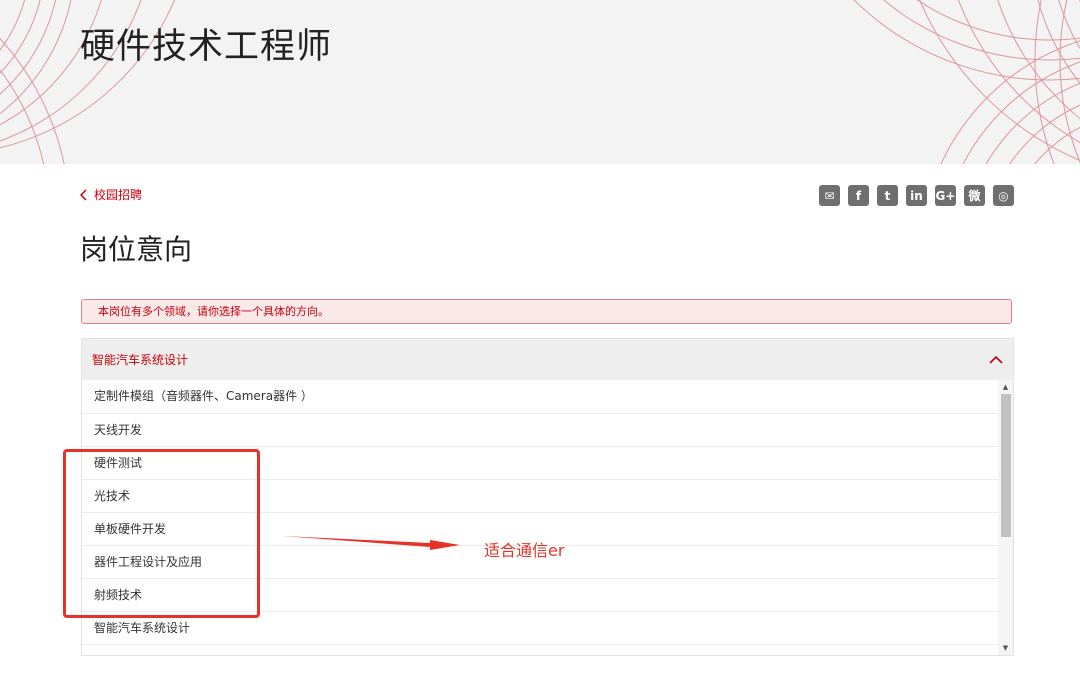 Image resolution: width=1080 pixels, height=694 pixels. Describe the element at coordinates (136, 249) in the screenshot. I see `section-title: 岗位意向` at that location.